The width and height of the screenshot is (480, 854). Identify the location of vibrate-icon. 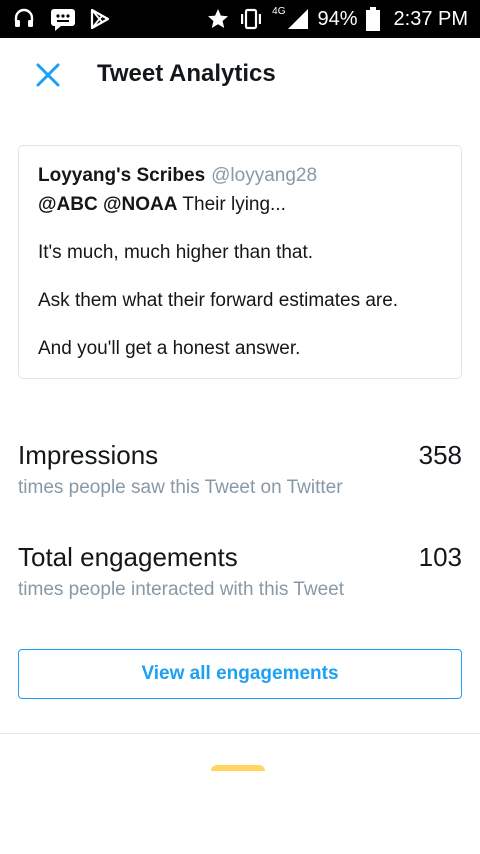
(251, 19).